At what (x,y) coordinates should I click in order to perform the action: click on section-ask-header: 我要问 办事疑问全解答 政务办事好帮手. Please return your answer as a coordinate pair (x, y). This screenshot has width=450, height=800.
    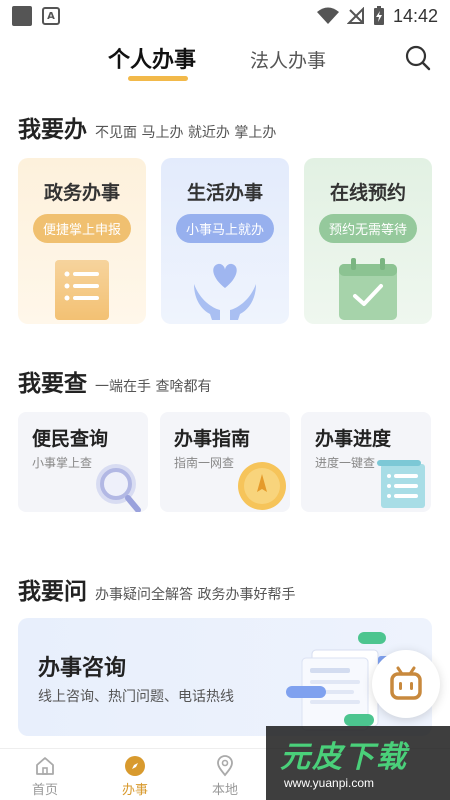
    Looking at the image, I should click on (156, 589).